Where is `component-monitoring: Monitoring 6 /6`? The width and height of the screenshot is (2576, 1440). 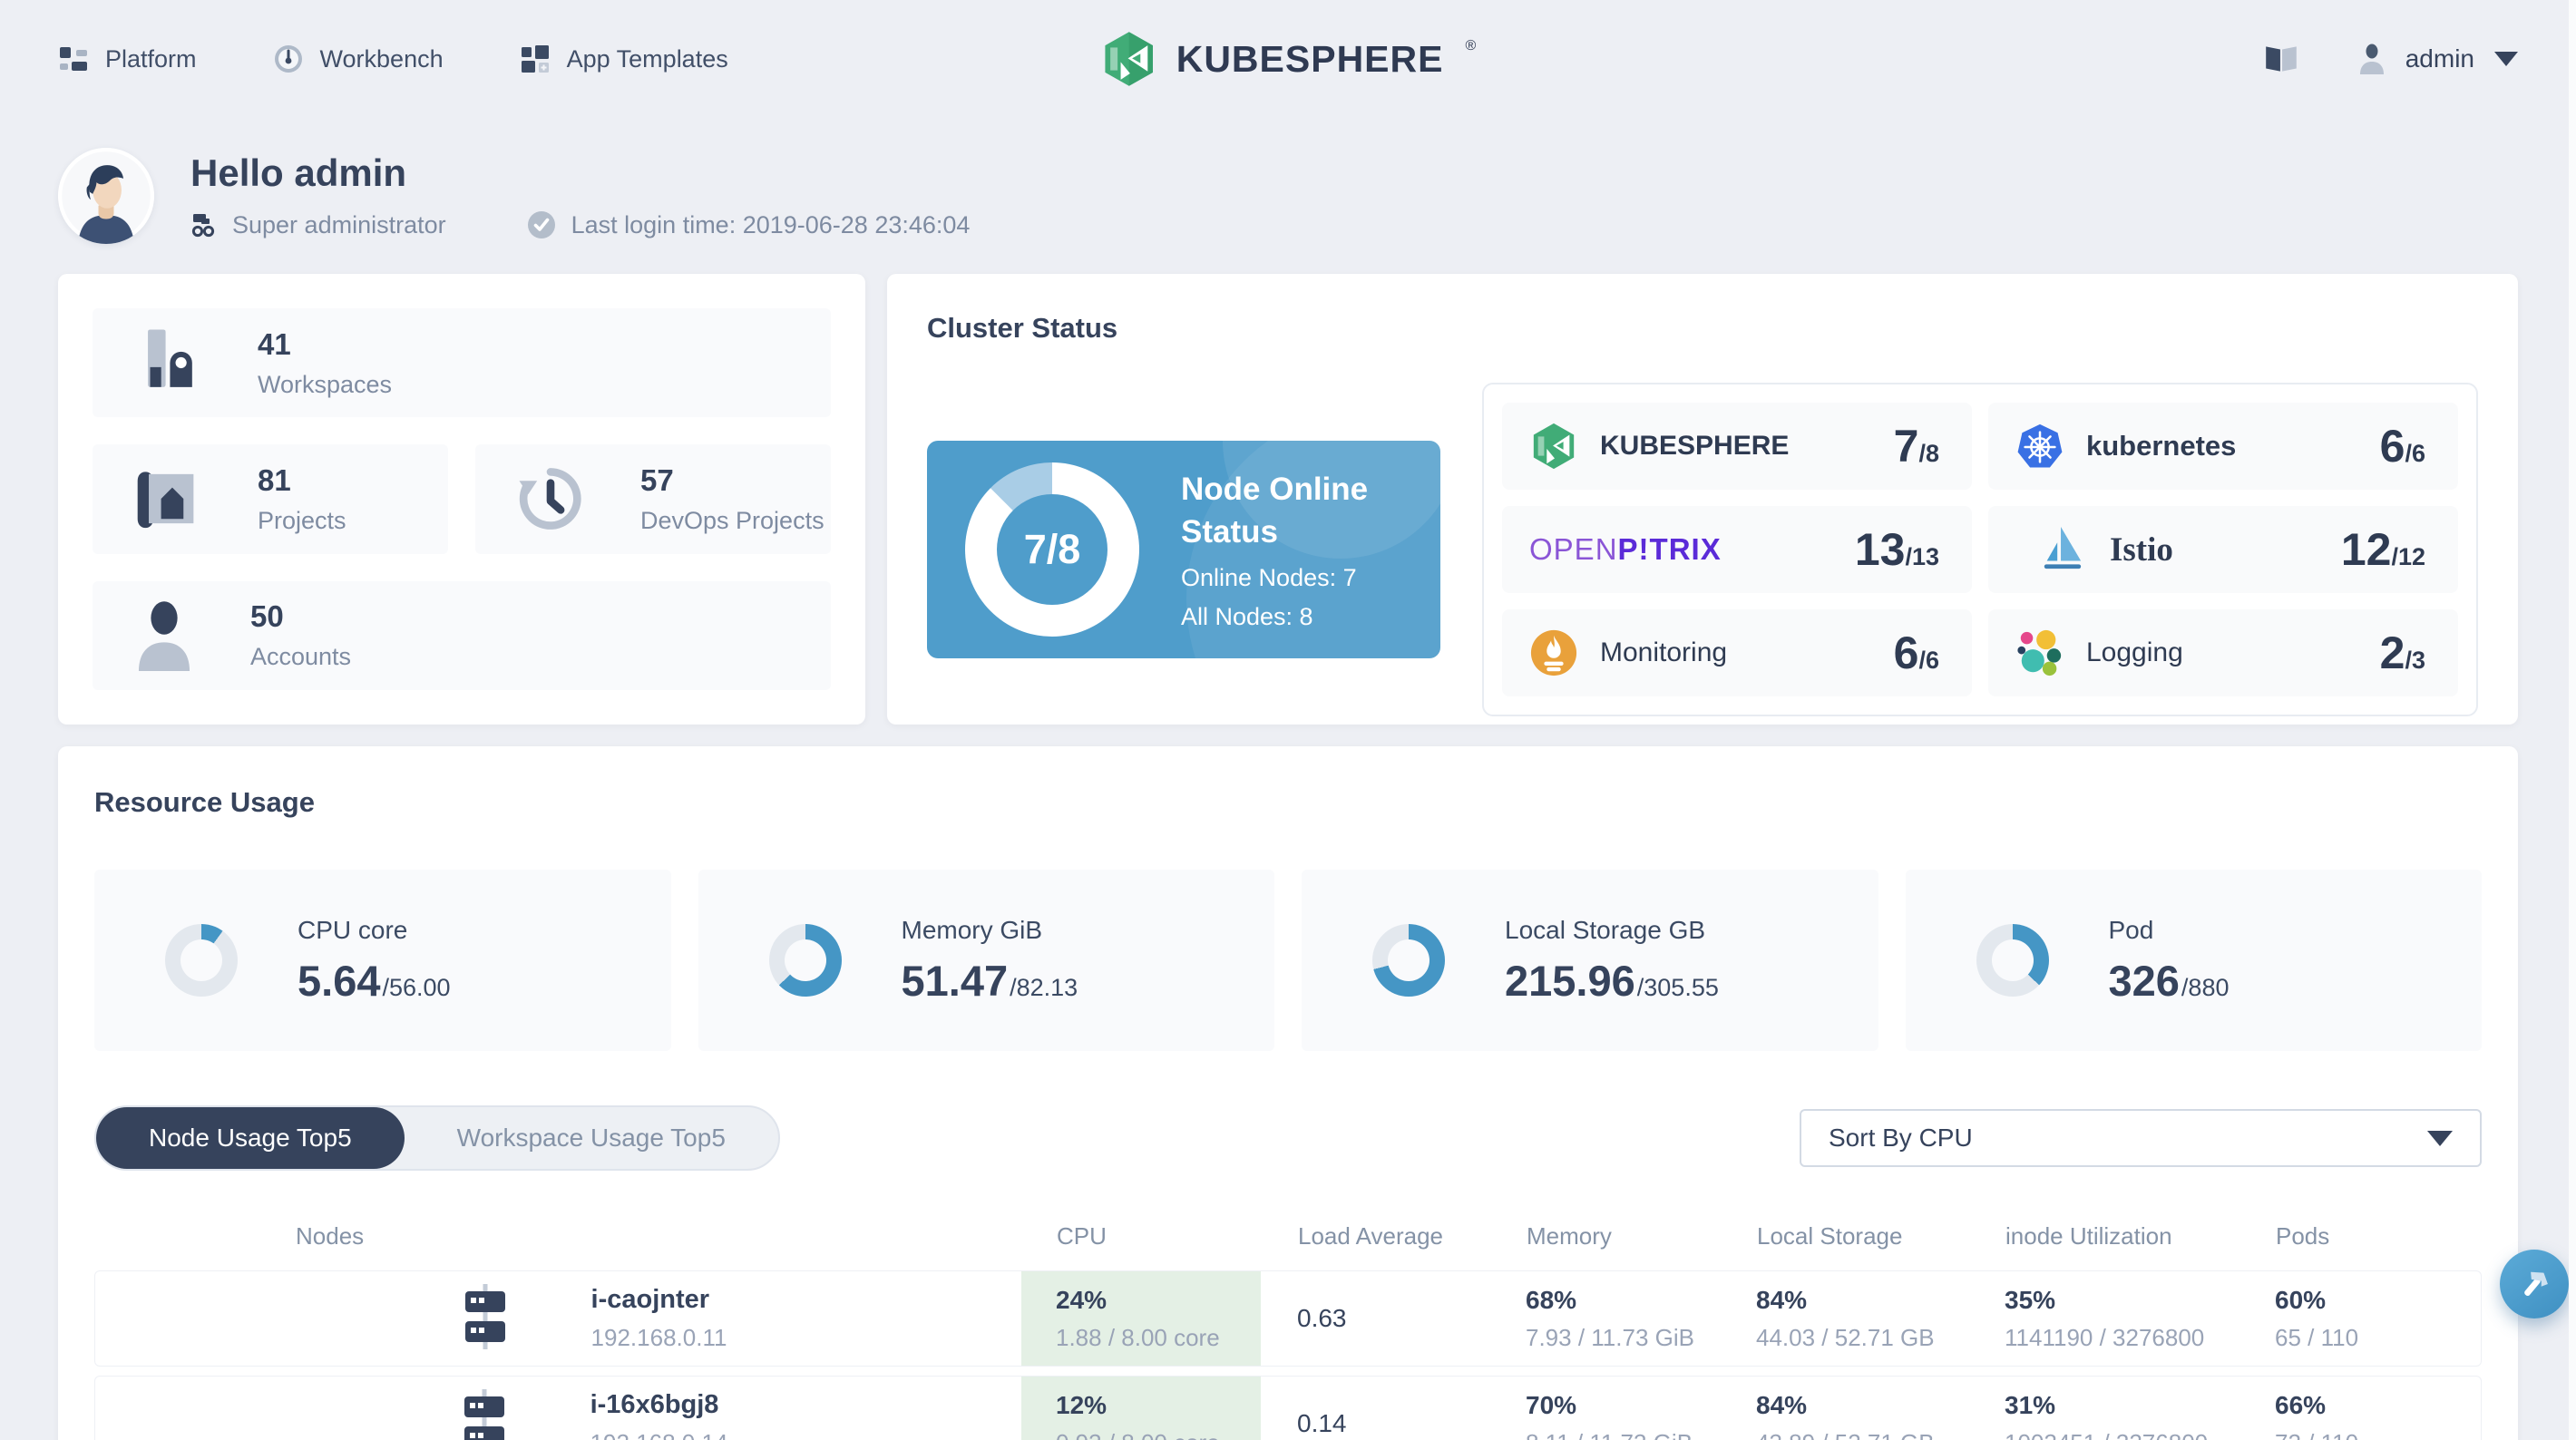 component-monitoring: Monitoring 6 /6 is located at coordinates (1737, 652).